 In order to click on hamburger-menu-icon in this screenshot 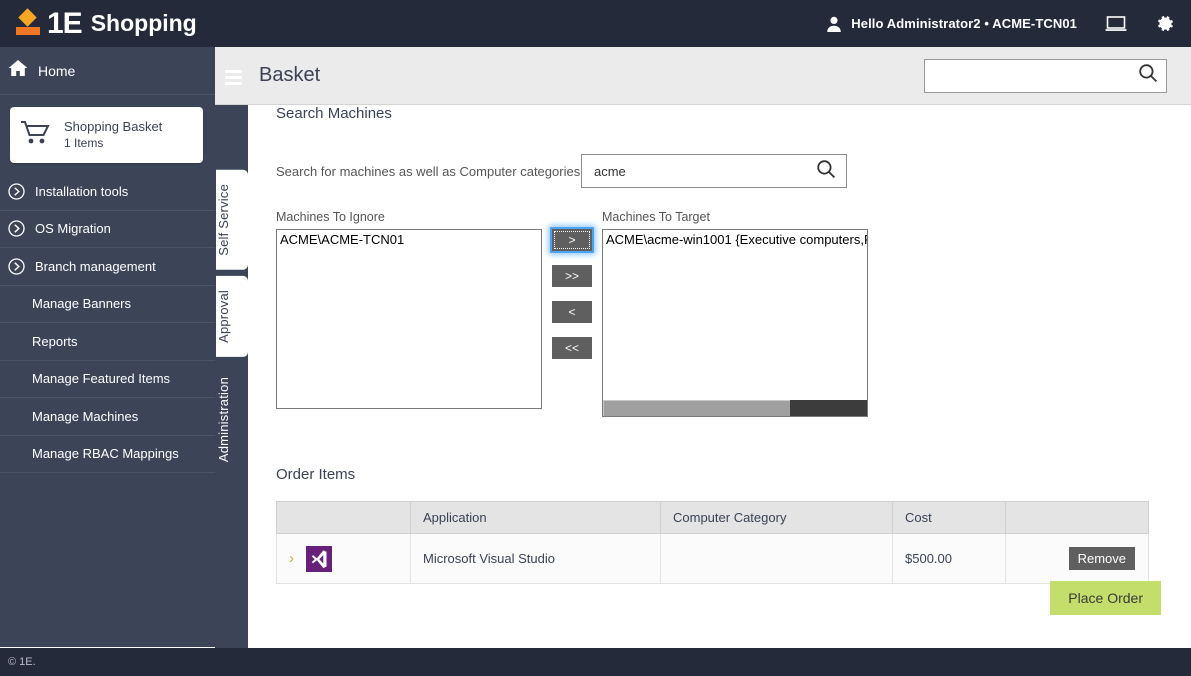, I will do `click(233, 79)`.